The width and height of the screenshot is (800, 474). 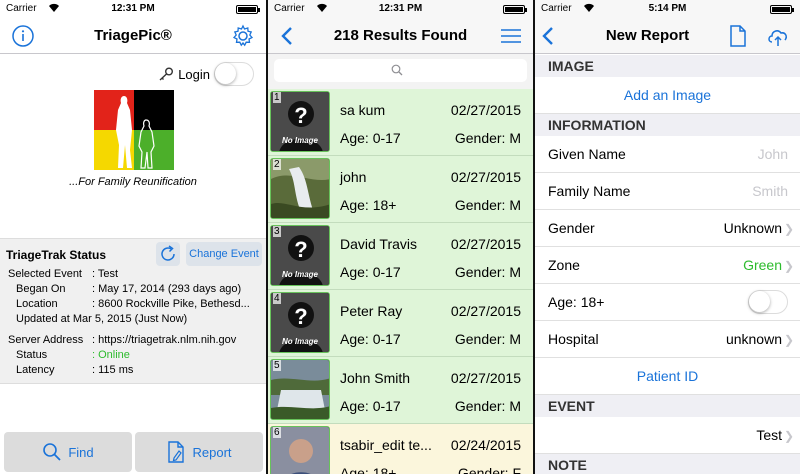 What do you see at coordinates (300, 188) in the screenshot?
I see `person-photo: 2` at bounding box center [300, 188].